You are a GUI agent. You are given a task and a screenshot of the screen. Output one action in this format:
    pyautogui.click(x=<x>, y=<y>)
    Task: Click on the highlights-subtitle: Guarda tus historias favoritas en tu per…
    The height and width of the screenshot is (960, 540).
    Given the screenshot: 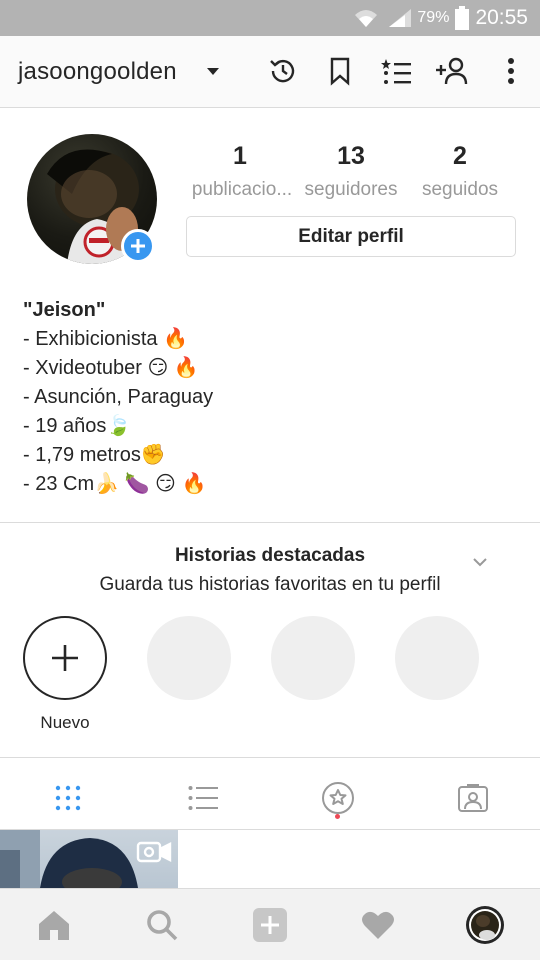 What is the action you would take?
    pyautogui.click(x=270, y=584)
    